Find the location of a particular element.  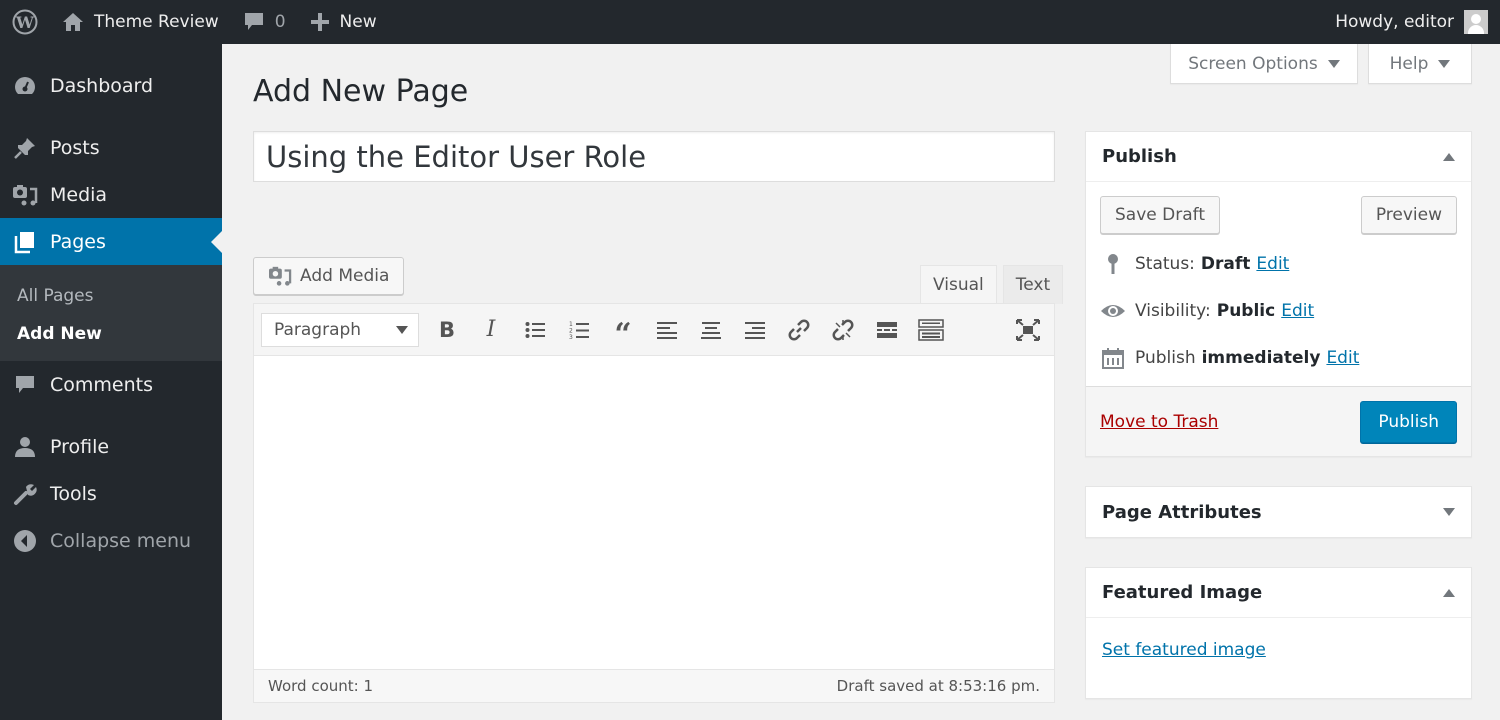

align-center-button is located at coordinates (711, 330).